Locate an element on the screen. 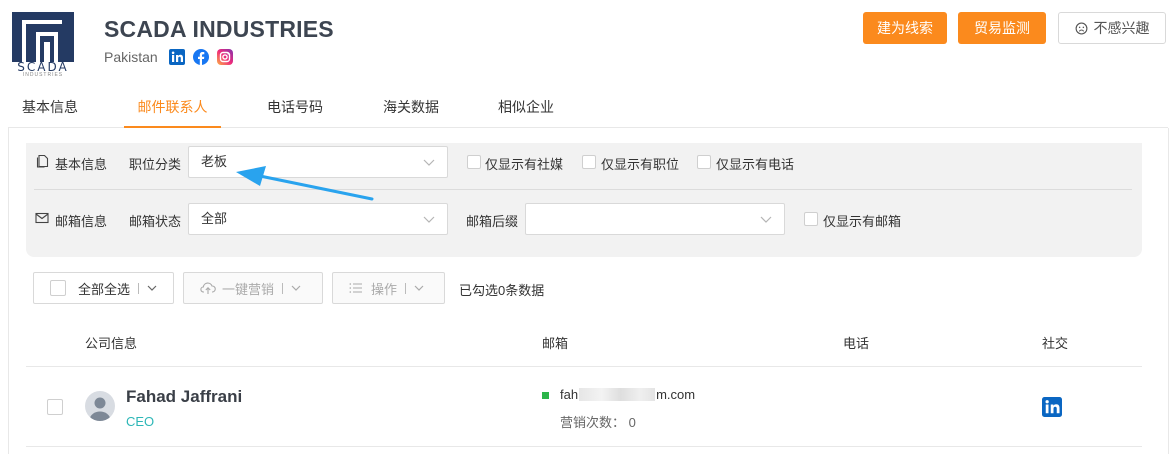  instagram-icon is located at coordinates (224, 57).